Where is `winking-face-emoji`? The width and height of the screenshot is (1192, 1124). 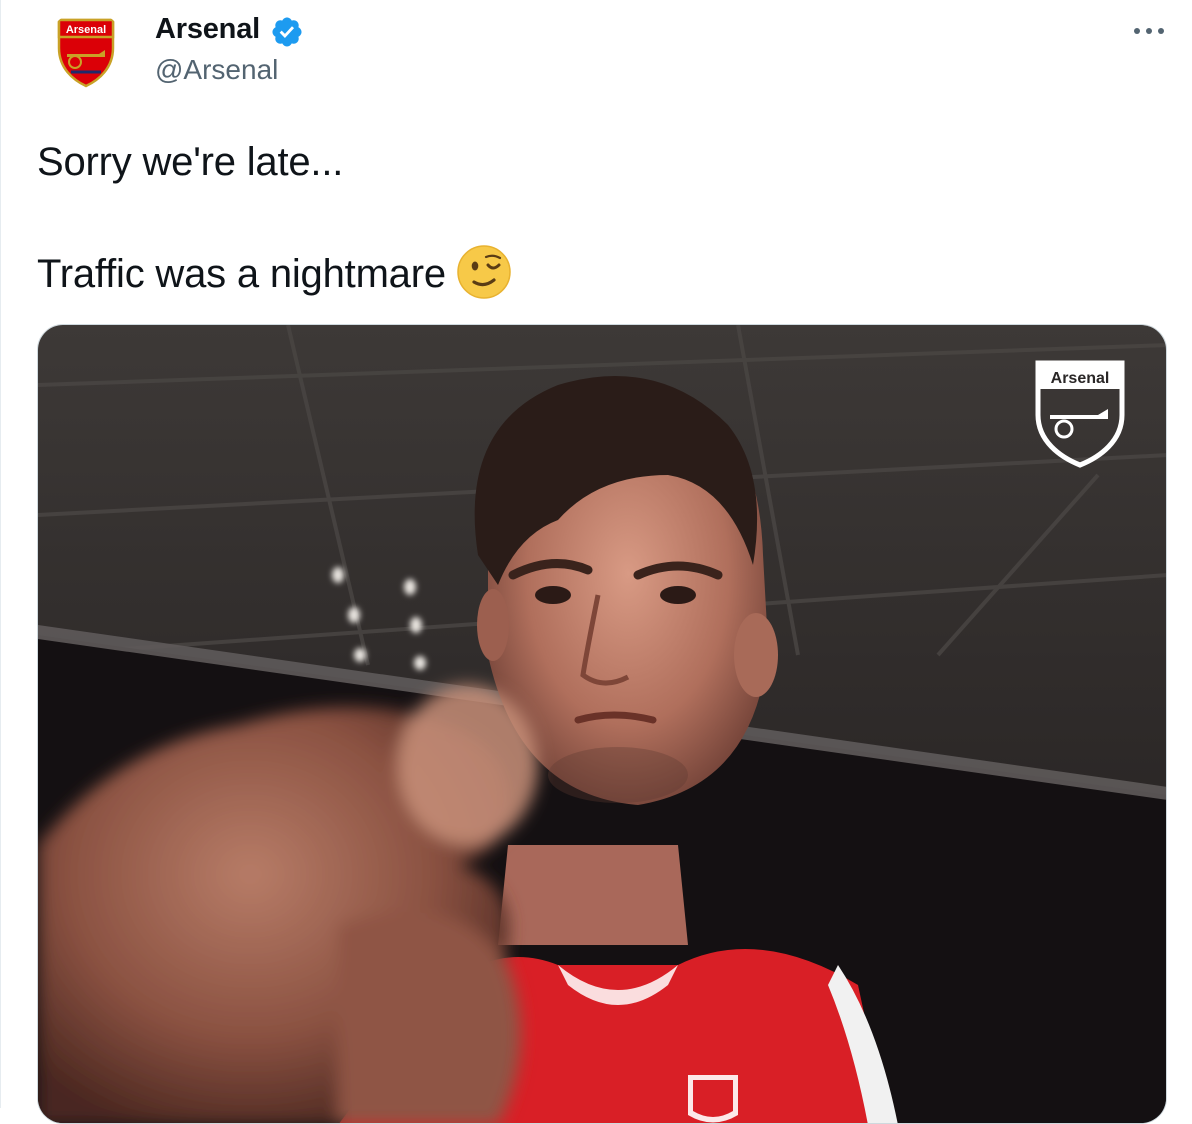
winking-face-emoji is located at coordinates (484, 272).